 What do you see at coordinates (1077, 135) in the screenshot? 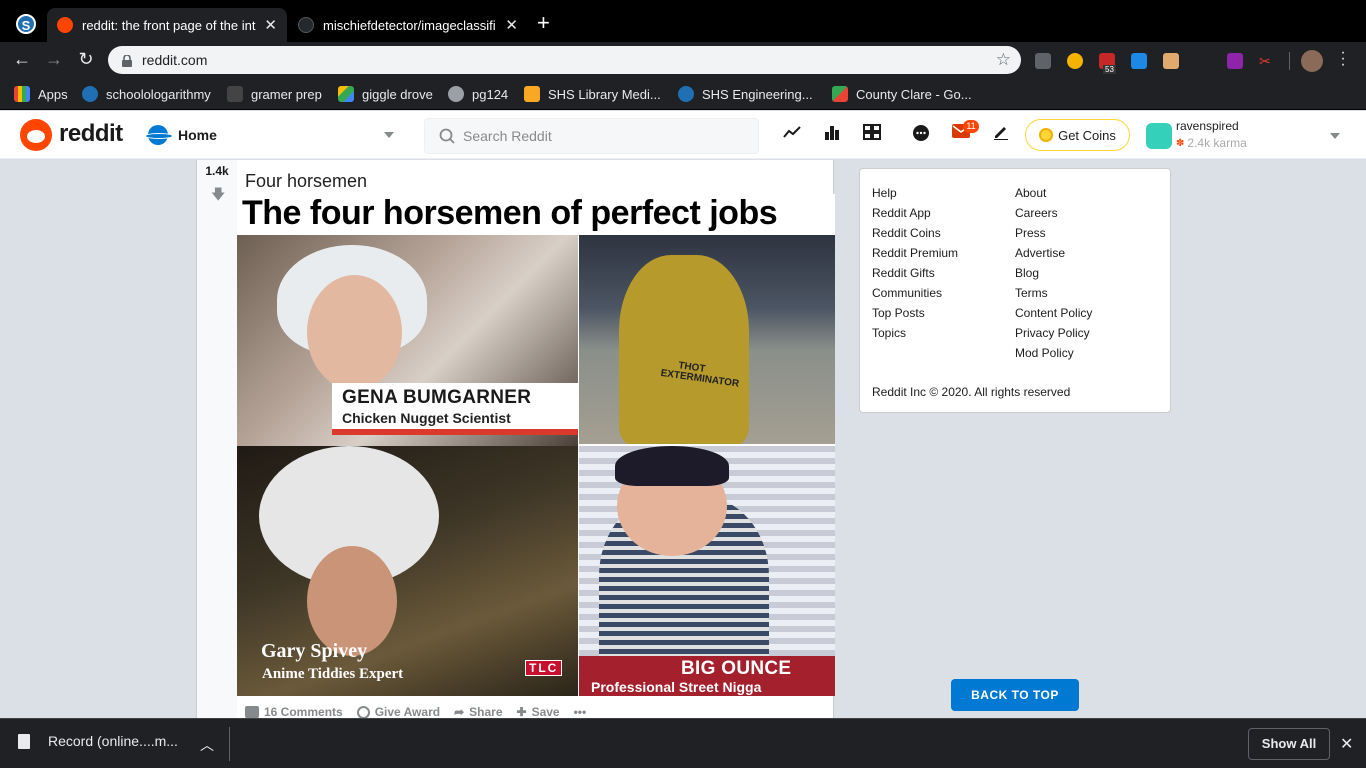
I see `get-coins-button: Get Coins` at bounding box center [1077, 135].